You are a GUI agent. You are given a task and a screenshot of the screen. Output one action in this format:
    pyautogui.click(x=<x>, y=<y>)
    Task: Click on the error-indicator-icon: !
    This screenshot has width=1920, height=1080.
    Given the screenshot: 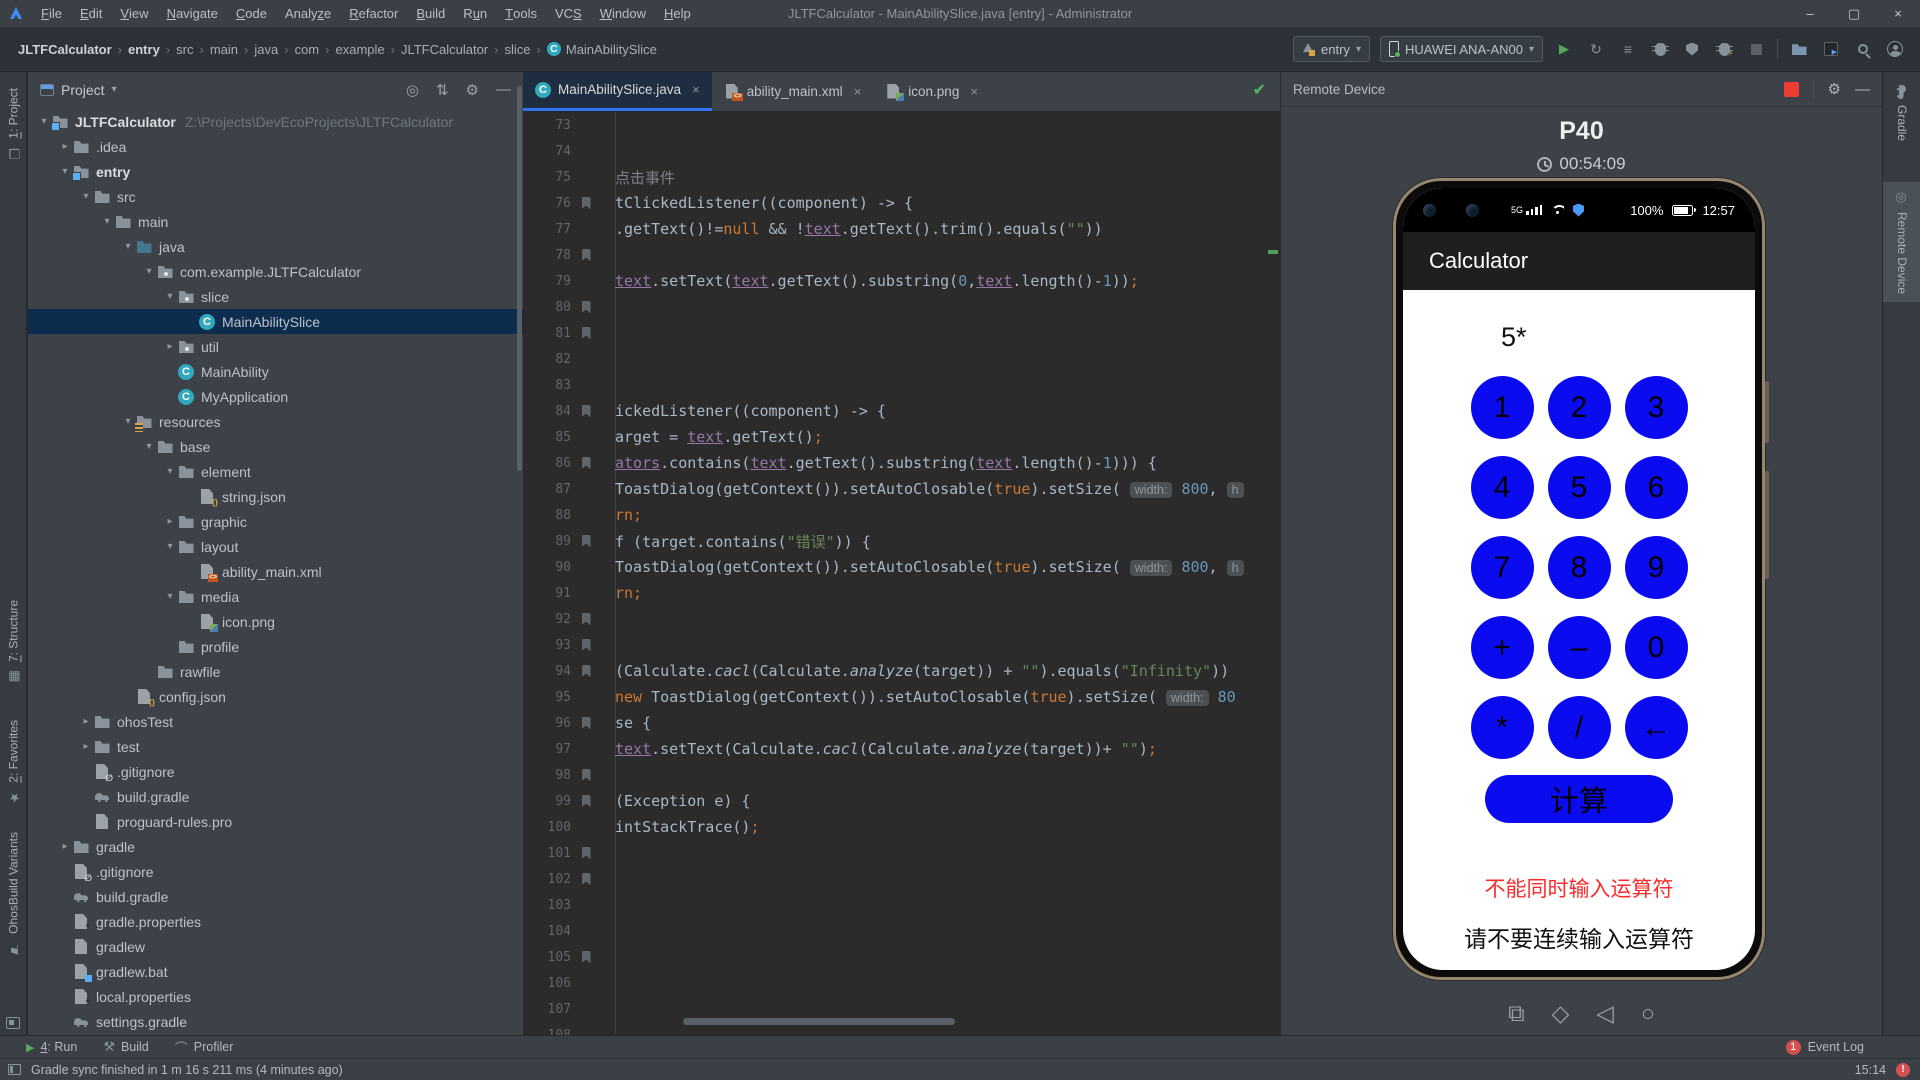 What is the action you would take?
    pyautogui.click(x=1903, y=1069)
    